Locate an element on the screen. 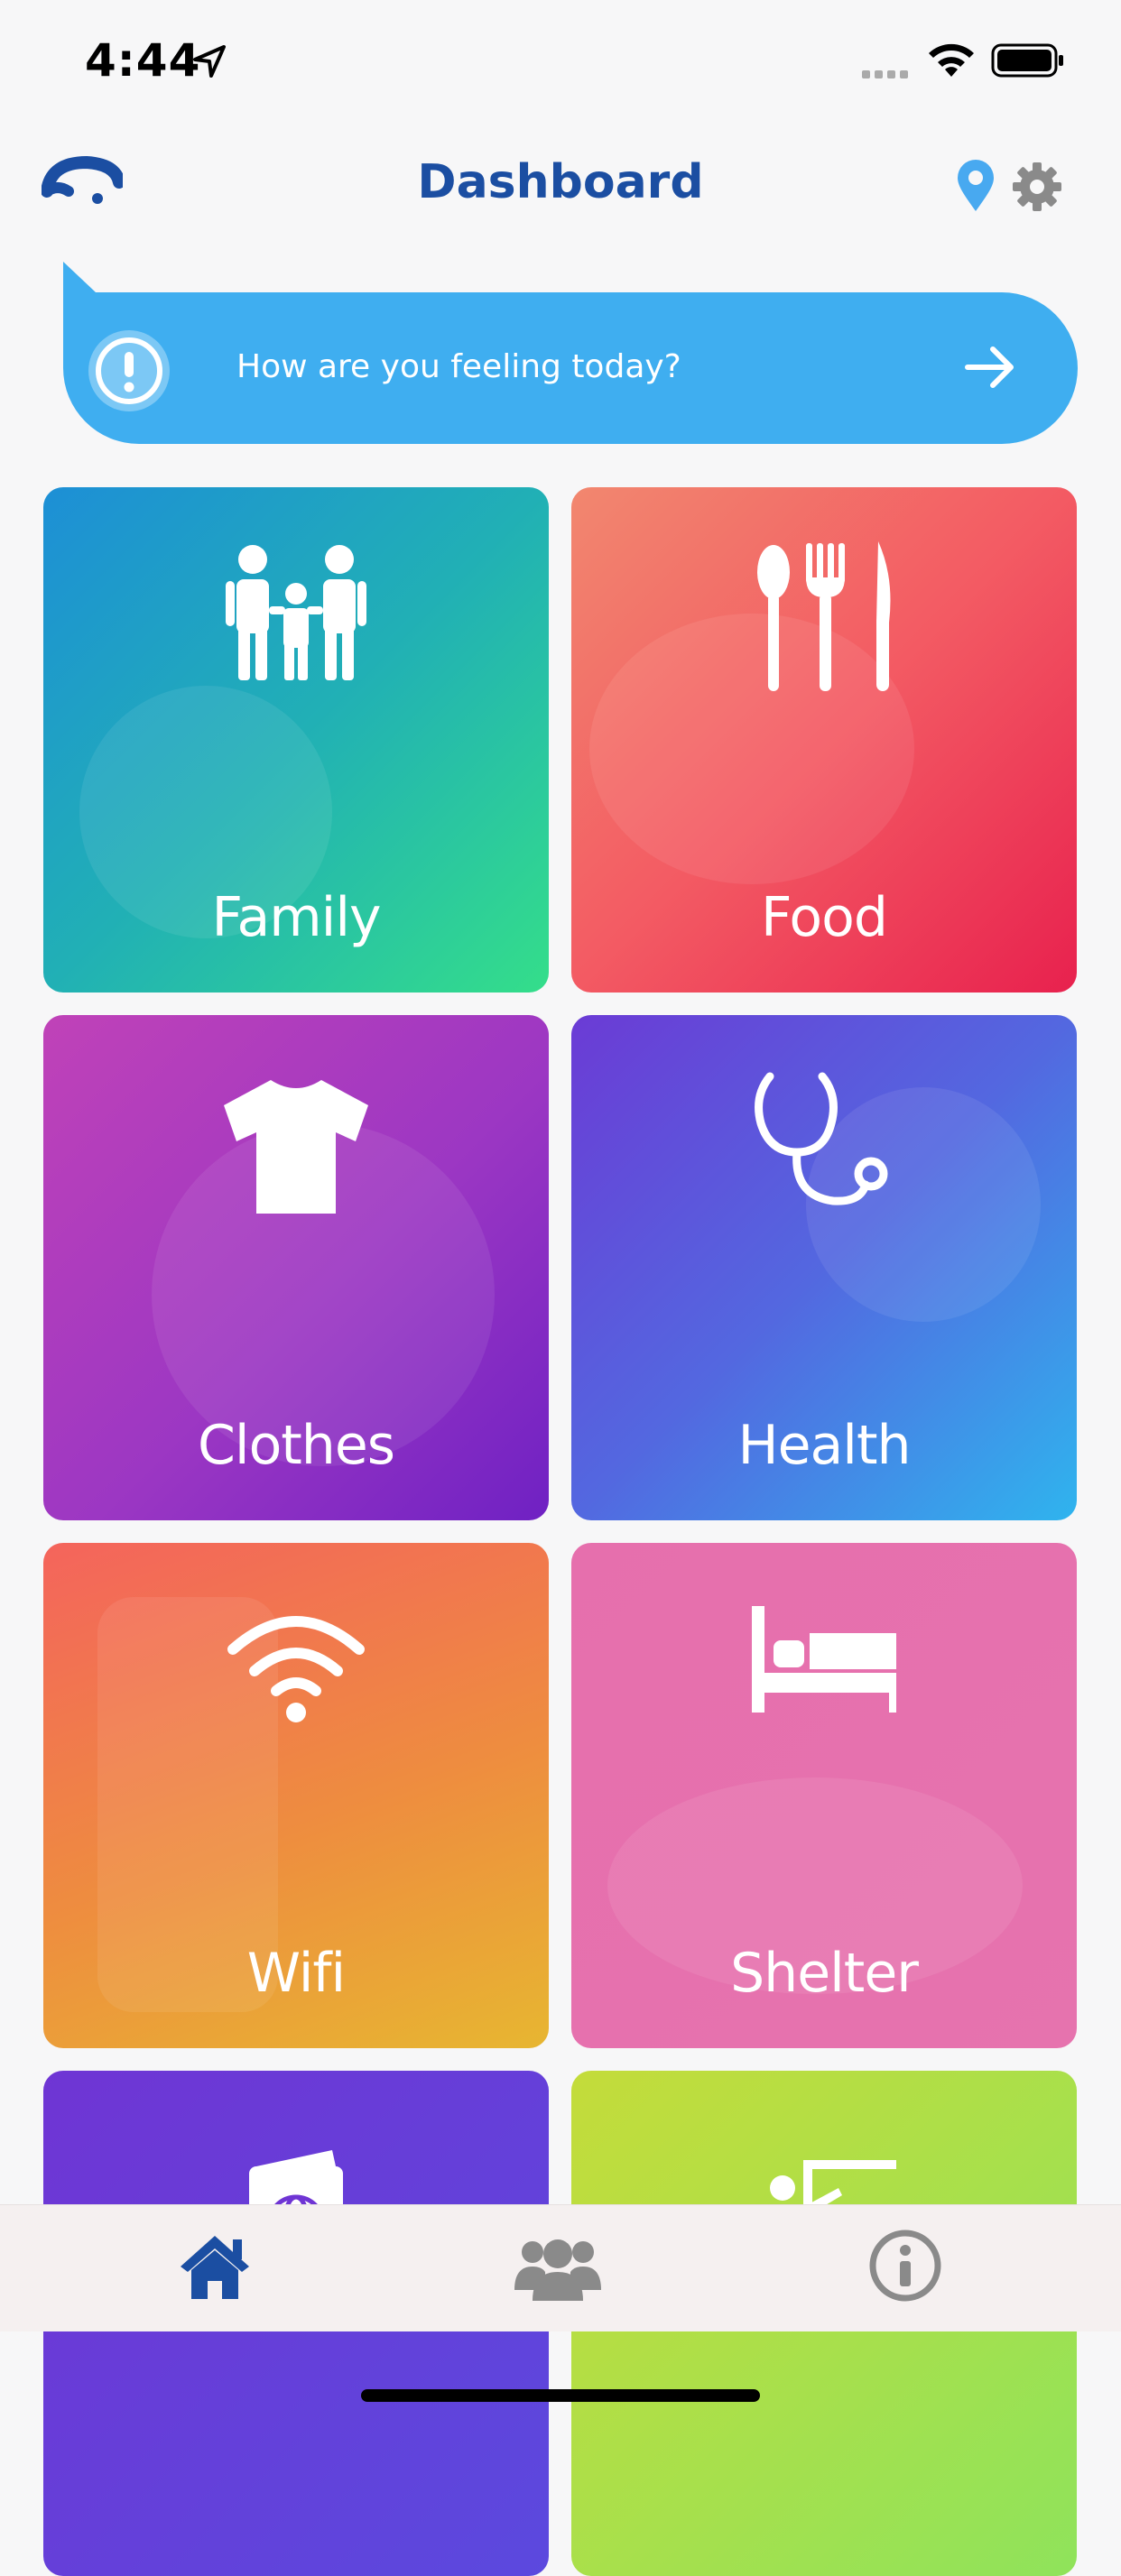 The image size is (1121, 2576). tile-label: Shelter is located at coordinates (825, 1973).